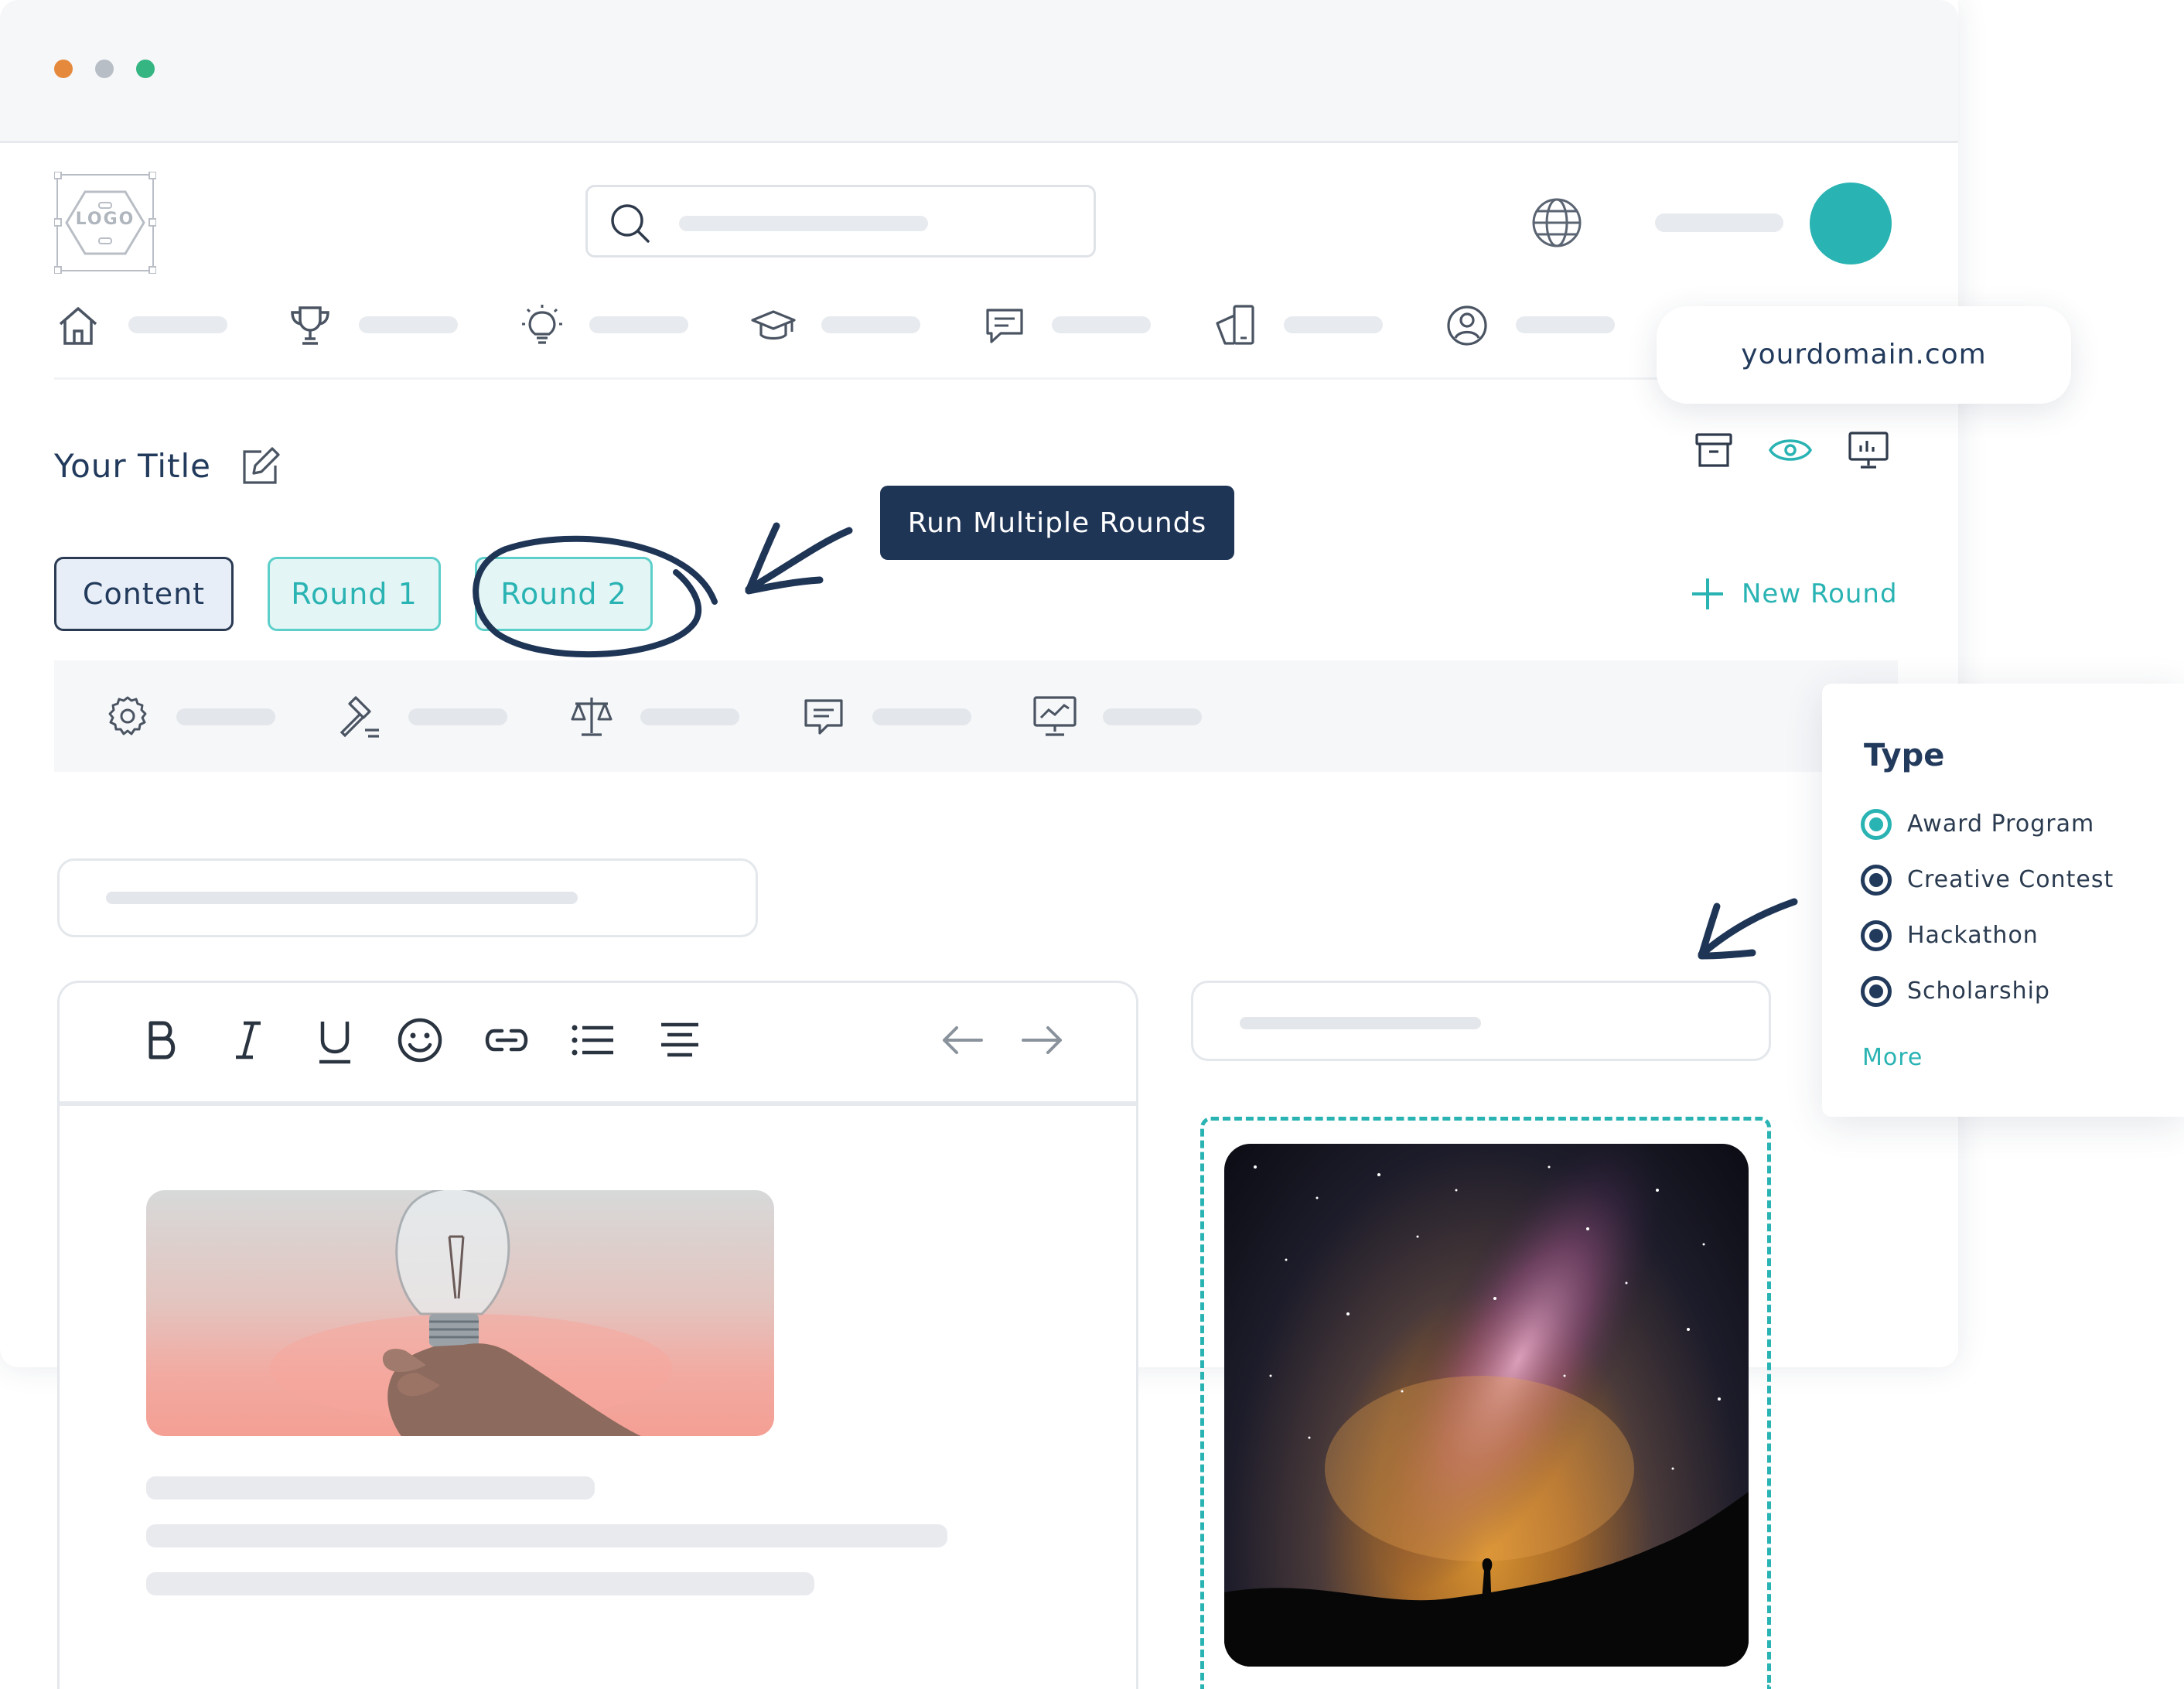 The height and width of the screenshot is (1689, 2184). What do you see at coordinates (248, 1040) in the screenshot?
I see `italic-icon` at bounding box center [248, 1040].